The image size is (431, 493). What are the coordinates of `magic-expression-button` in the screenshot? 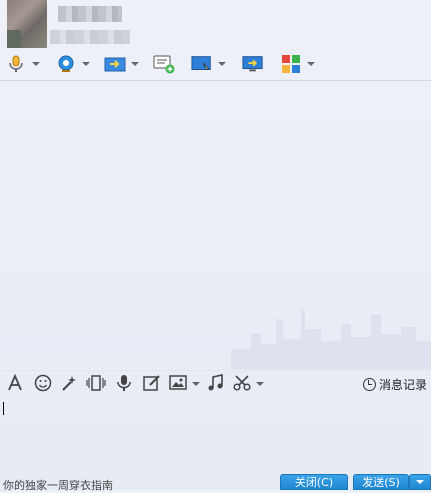 It's located at (69, 384).